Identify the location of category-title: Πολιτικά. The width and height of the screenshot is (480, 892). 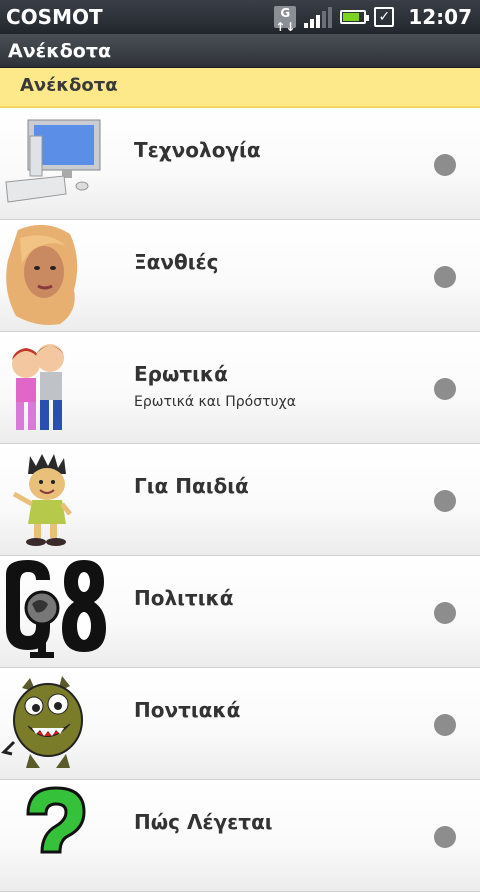
(184, 598).